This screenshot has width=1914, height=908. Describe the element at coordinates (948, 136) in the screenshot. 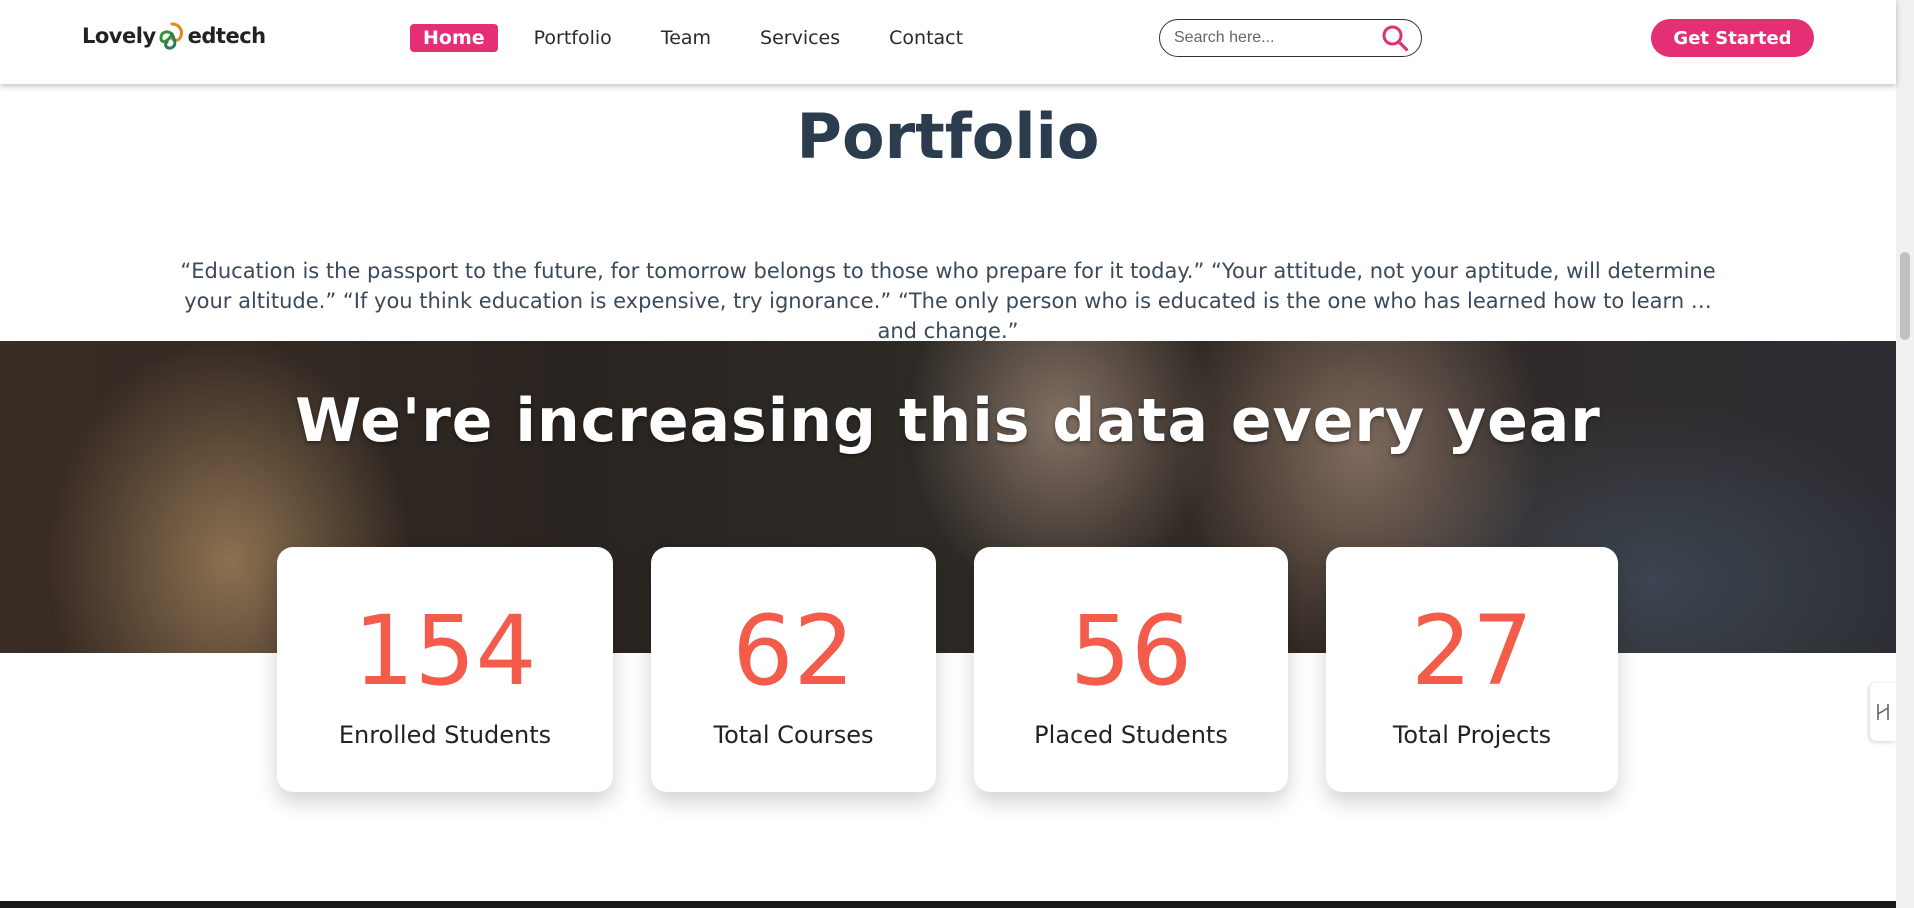

I see `page-title: Portfolio` at that location.